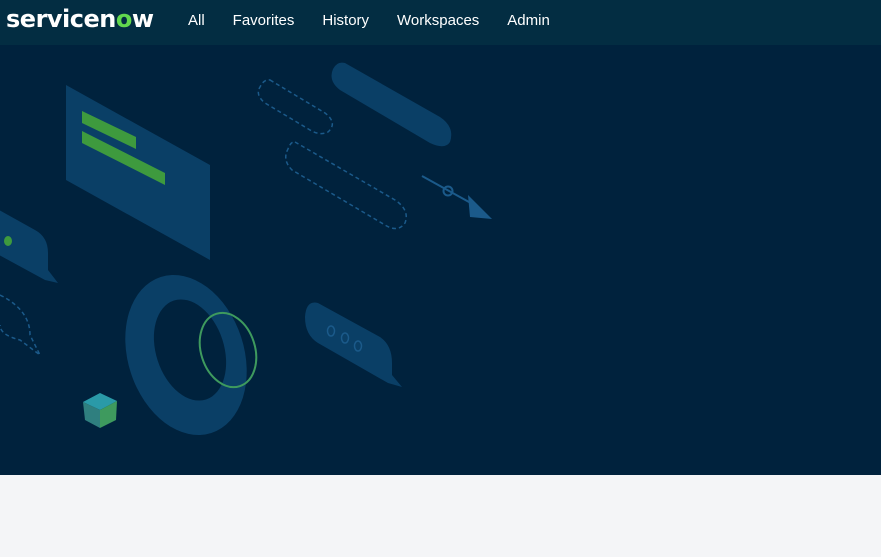 This screenshot has height=557, width=881. I want to click on chat-bubble-dots-illustration, so click(353, 344).